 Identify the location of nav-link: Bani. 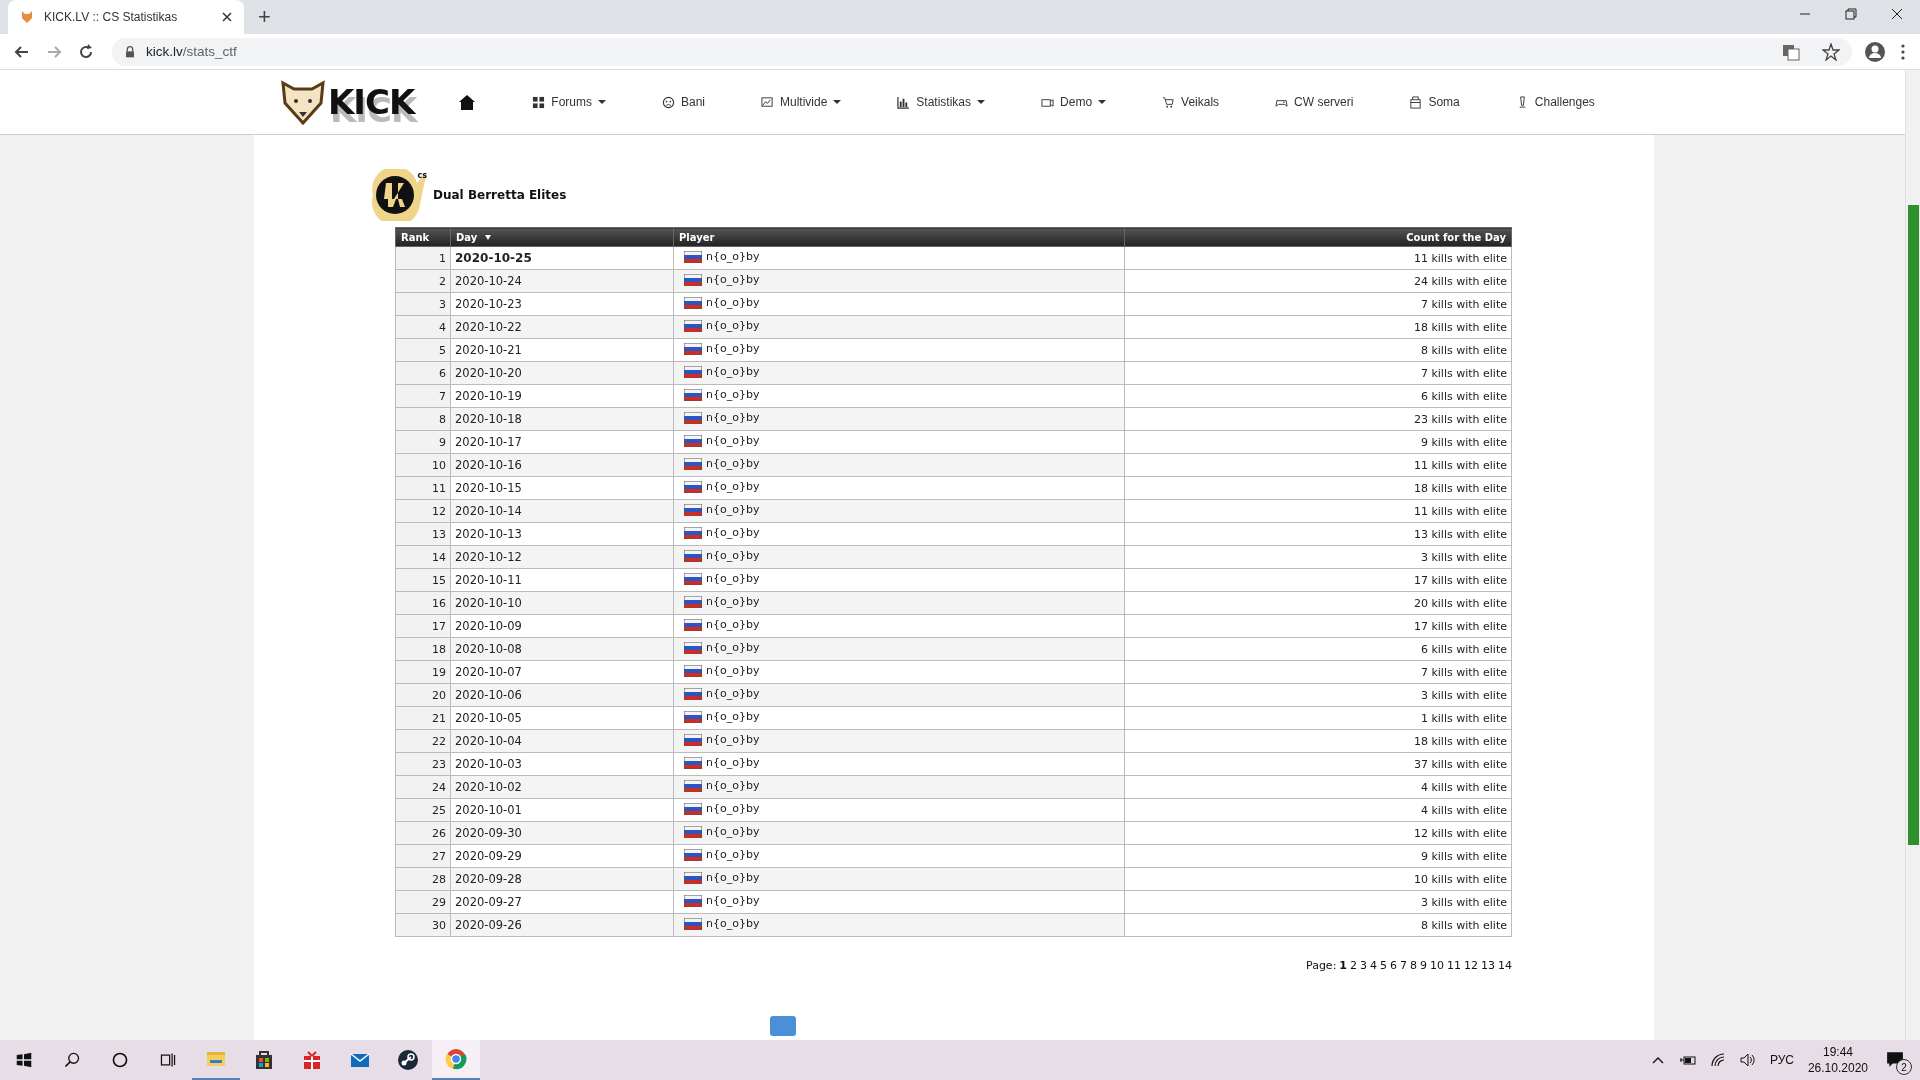
(683, 102).